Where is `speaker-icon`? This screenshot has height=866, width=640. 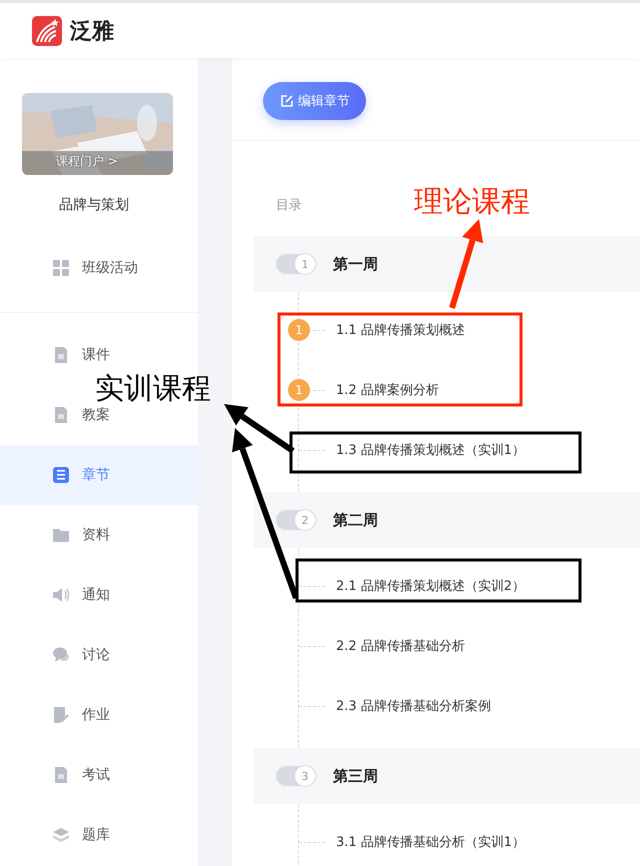 speaker-icon is located at coordinates (61, 595).